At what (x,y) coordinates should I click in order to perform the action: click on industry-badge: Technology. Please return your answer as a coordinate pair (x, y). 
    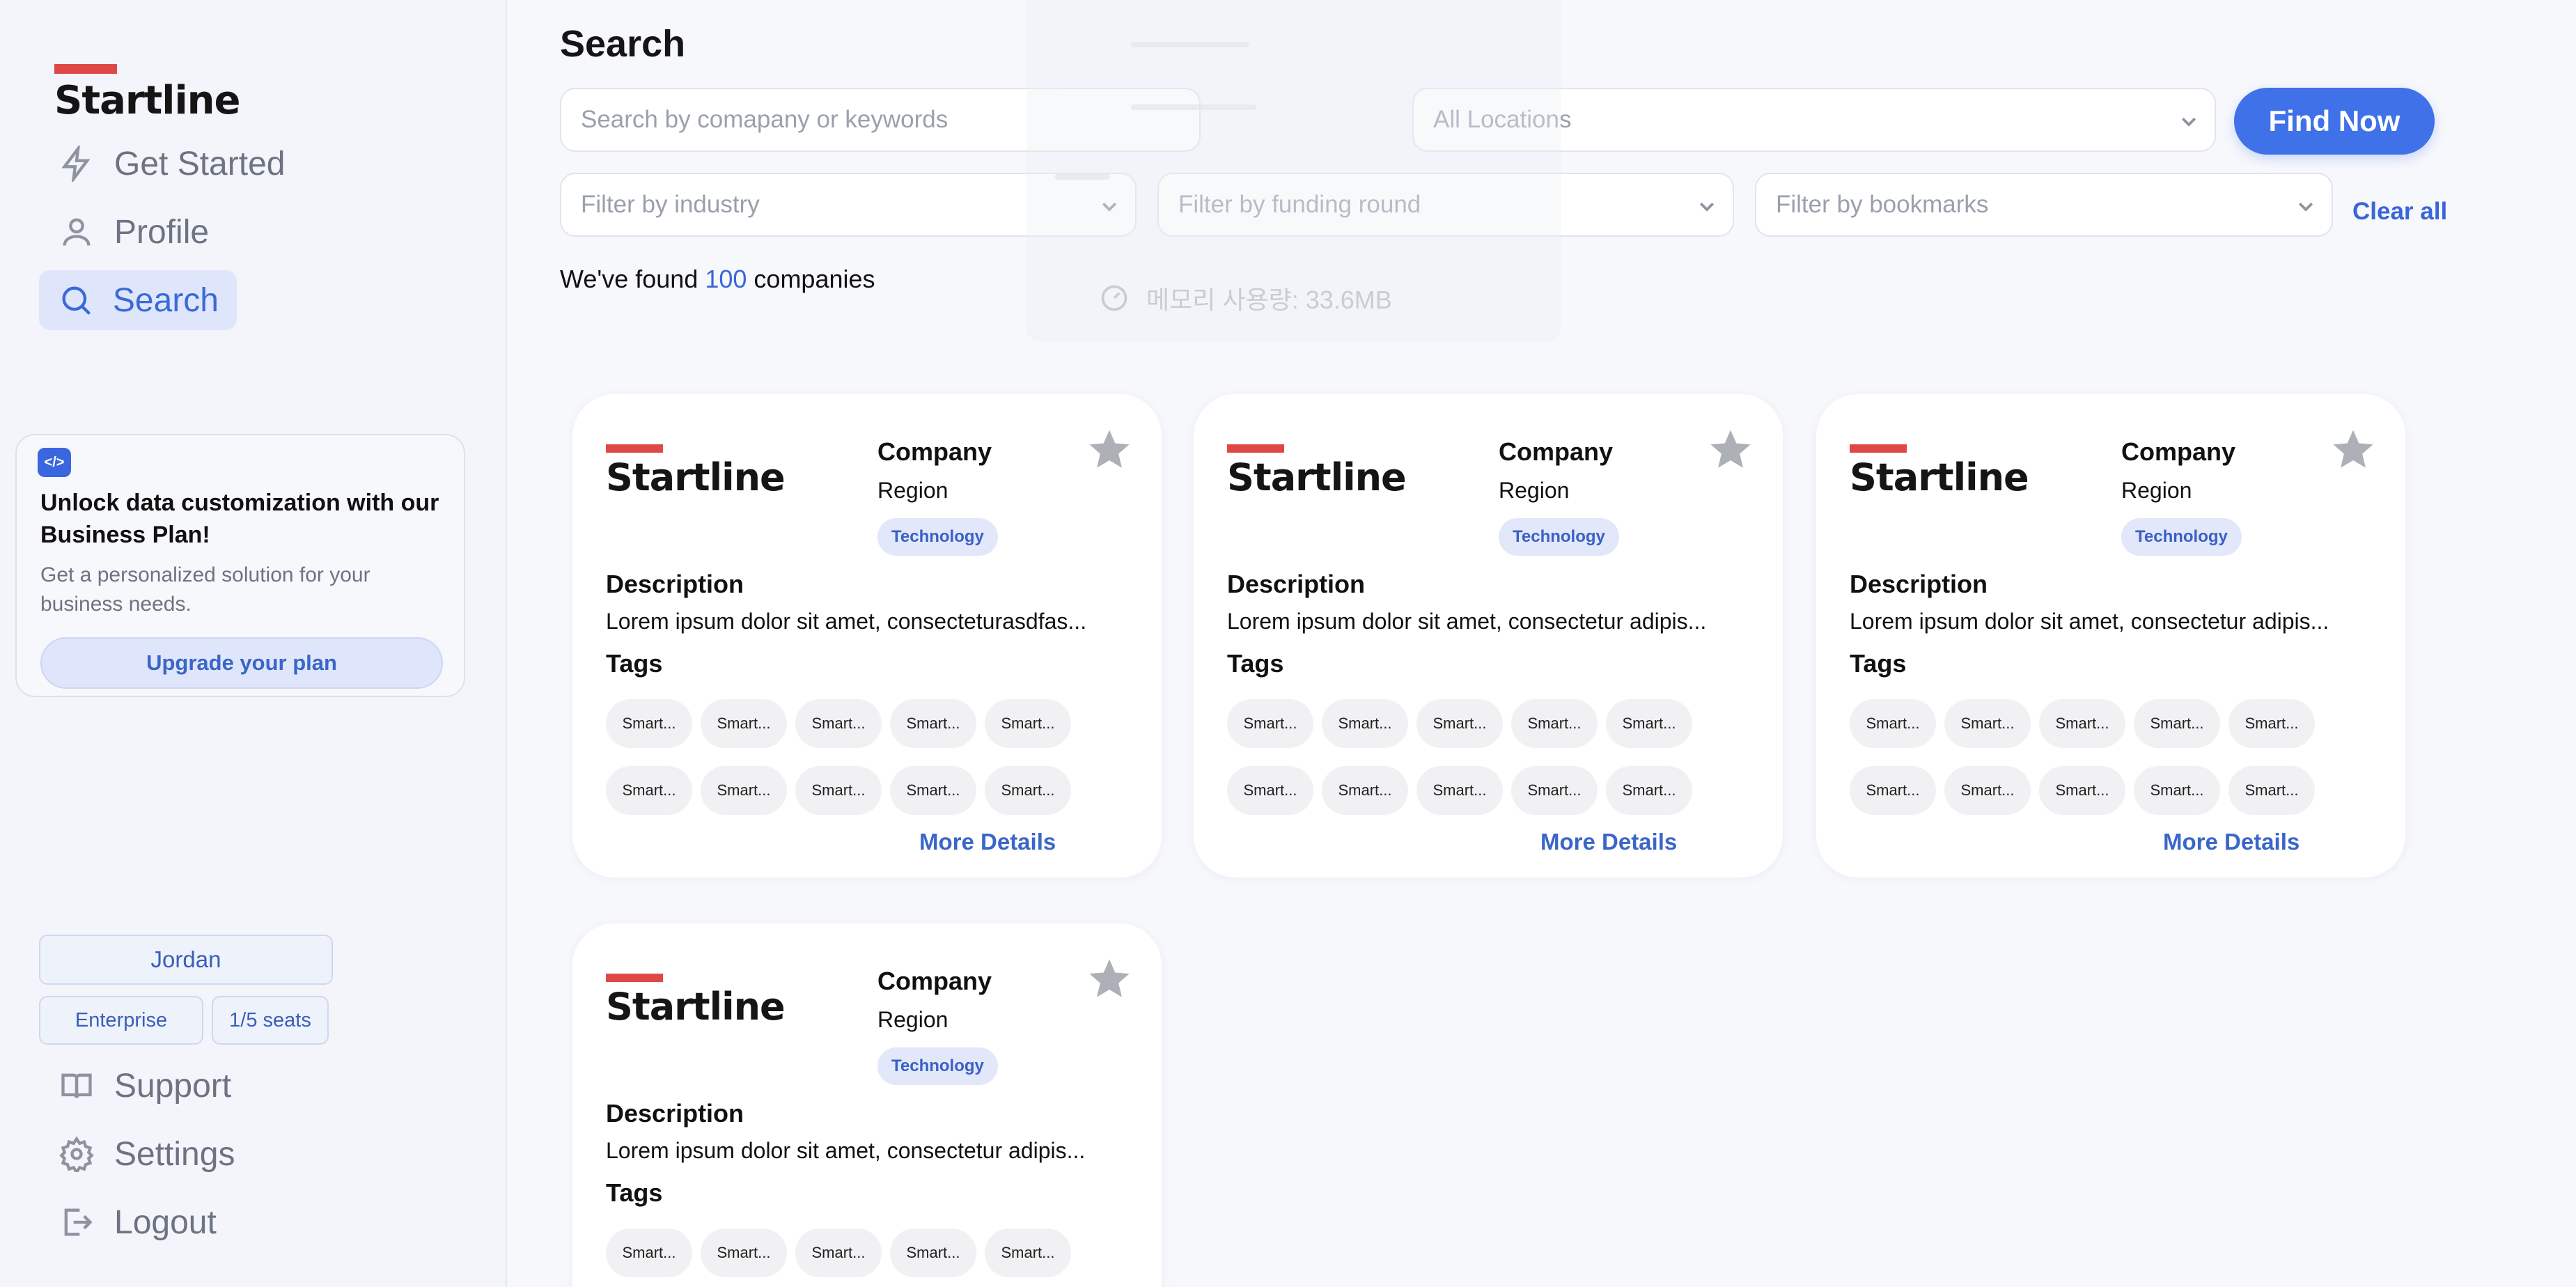
    Looking at the image, I should click on (2181, 537).